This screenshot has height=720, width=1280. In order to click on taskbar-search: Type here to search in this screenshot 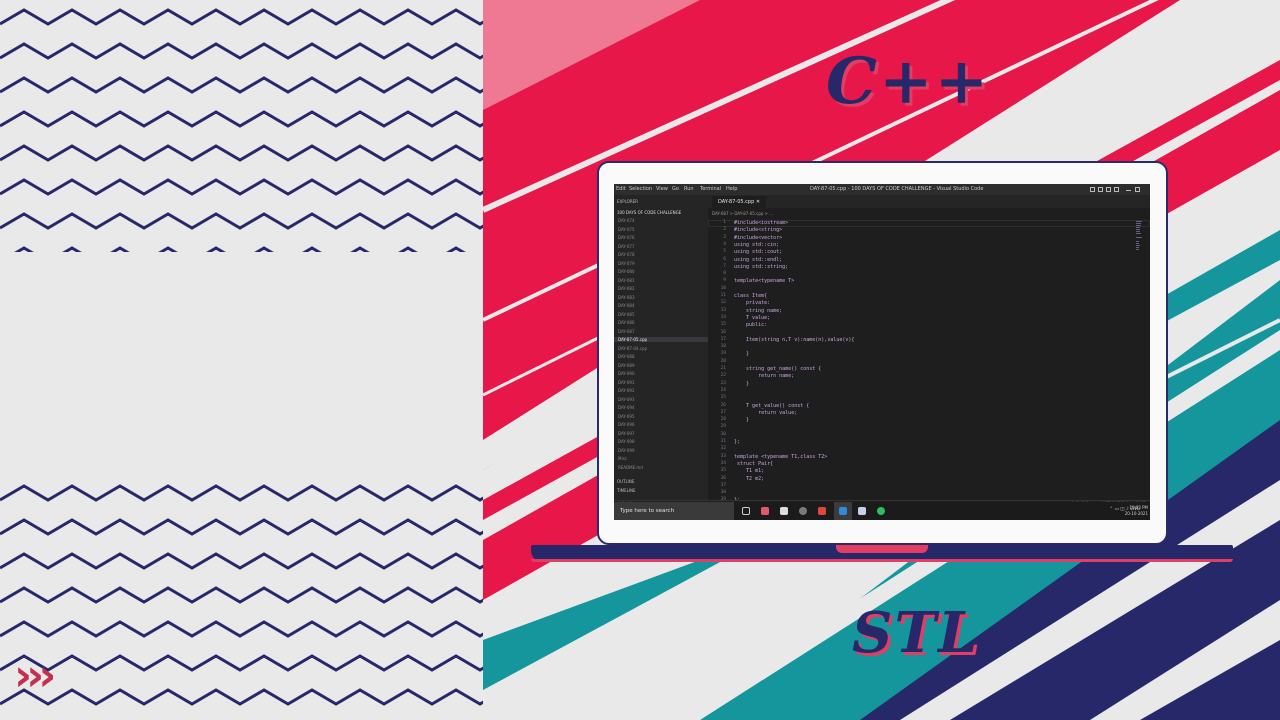, I will do `click(674, 511)`.